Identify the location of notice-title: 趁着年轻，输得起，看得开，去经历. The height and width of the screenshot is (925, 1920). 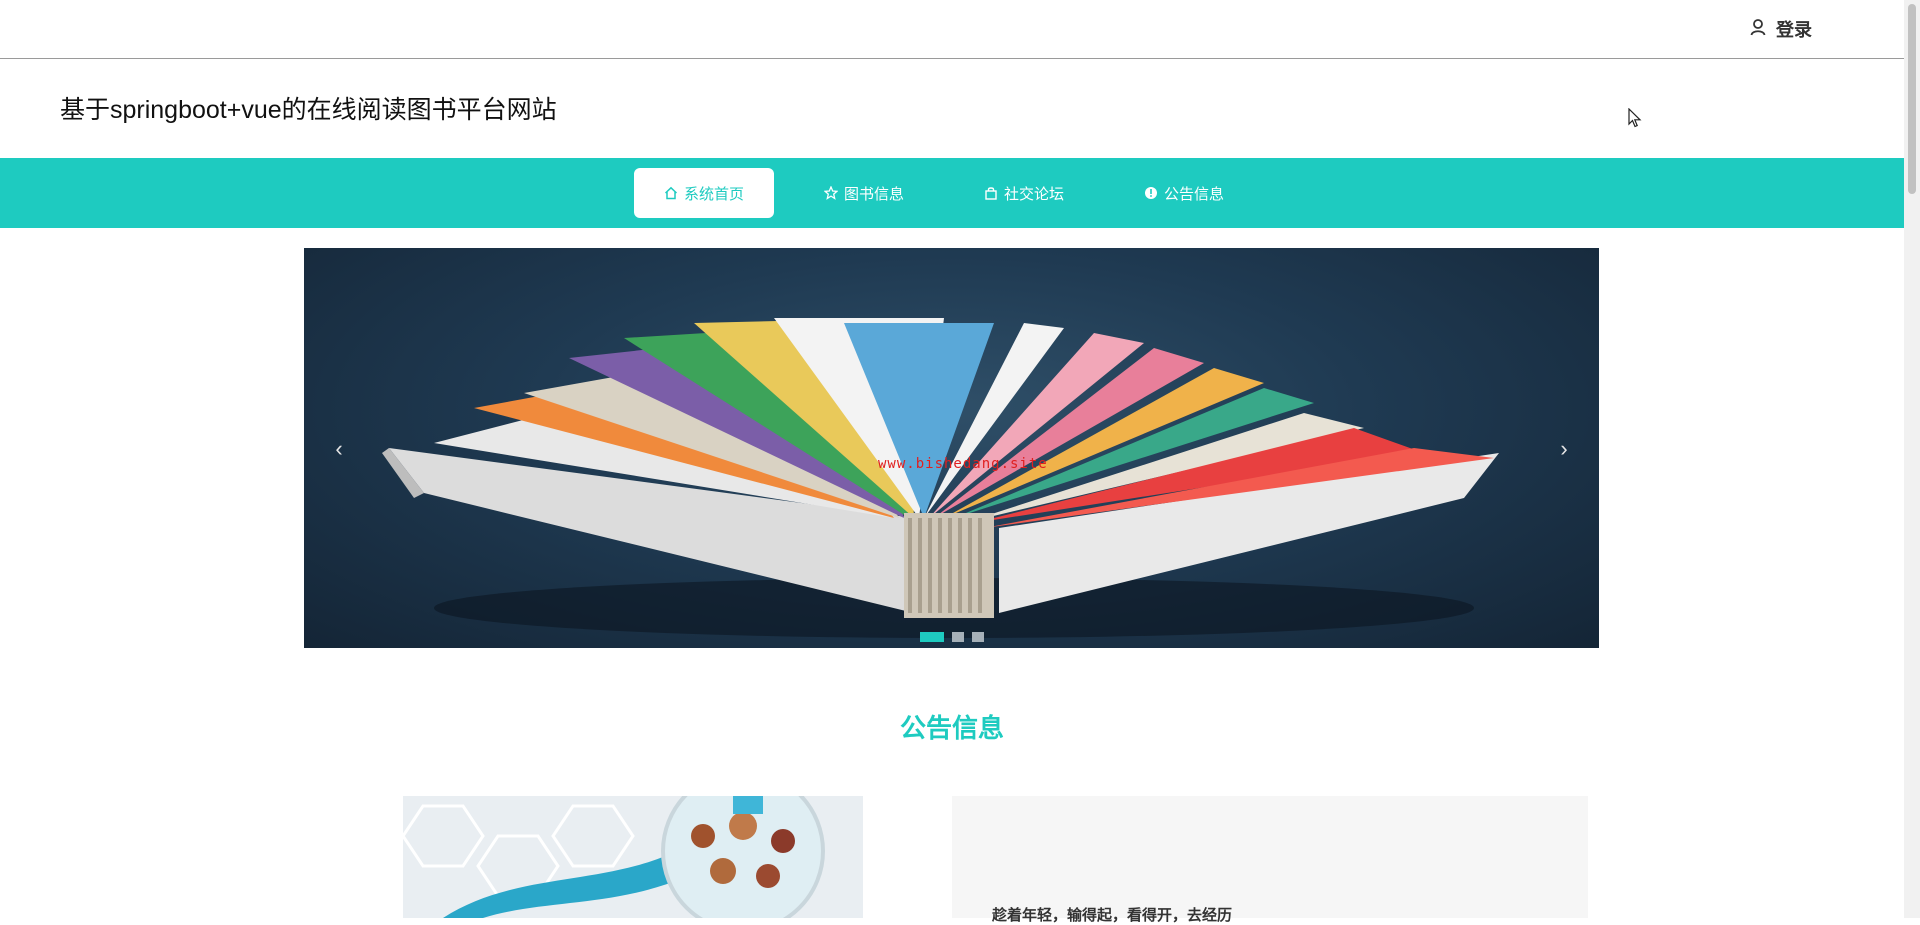
(1112, 915).